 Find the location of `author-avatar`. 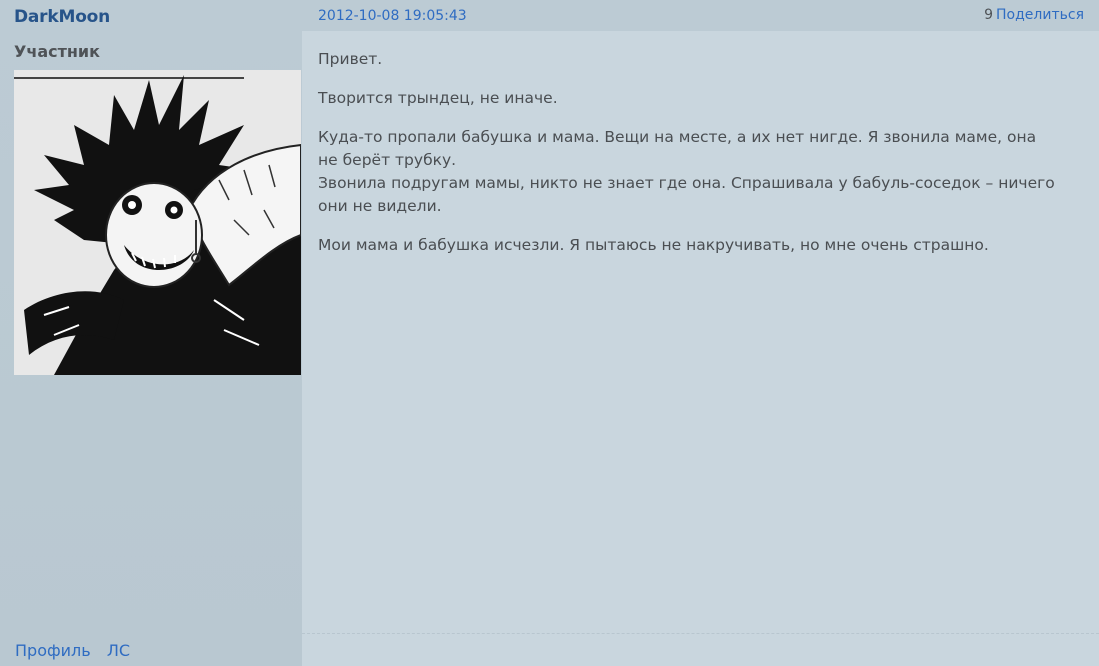

author-avatar is located at coordinates (157, 222).